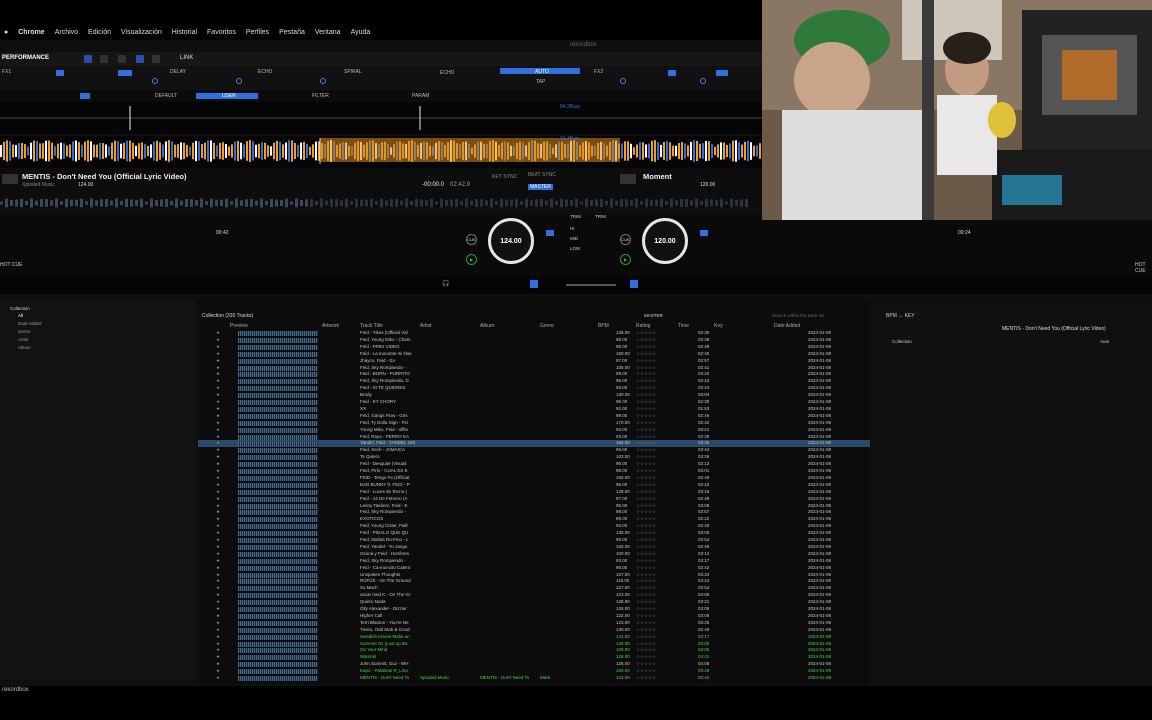  Describe the element at coordinates (547, 326) in the screenshot. I see `col-genre: Genre` at that location.